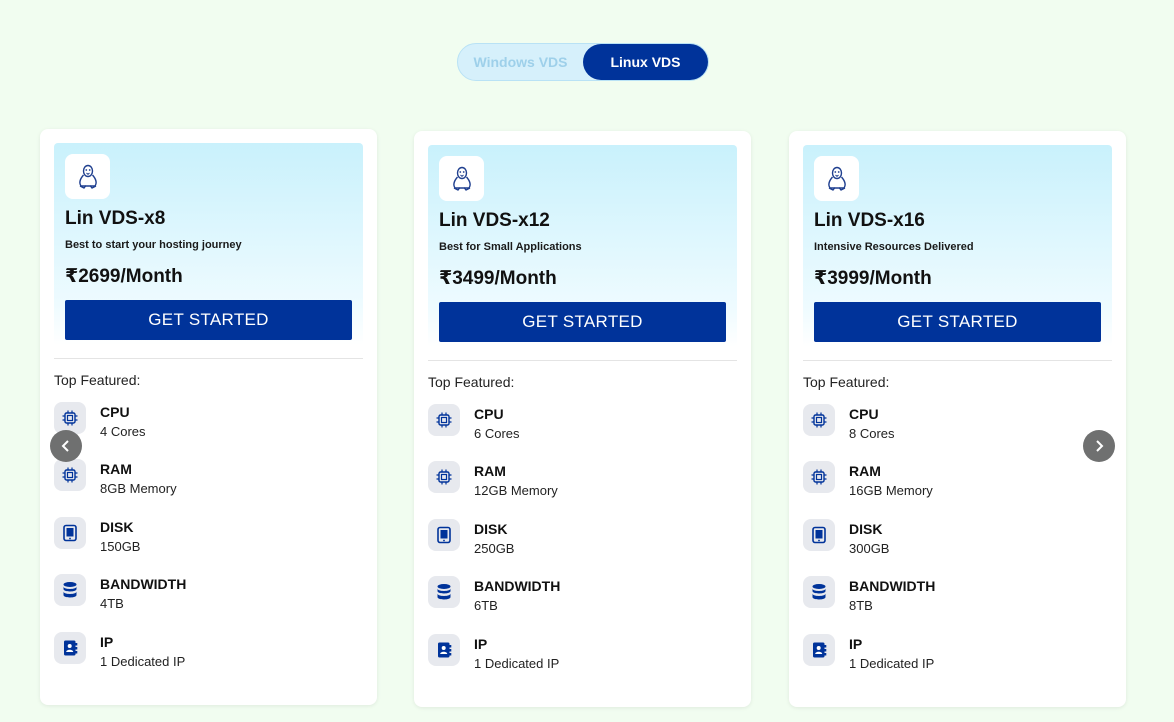 The width and height of the screenshot is (1174, 722). What do you see at coordinates (510, 247) in the screenshot?
I see `plan-tagline: Best for Small Applications` at bounding box center [510, 247].